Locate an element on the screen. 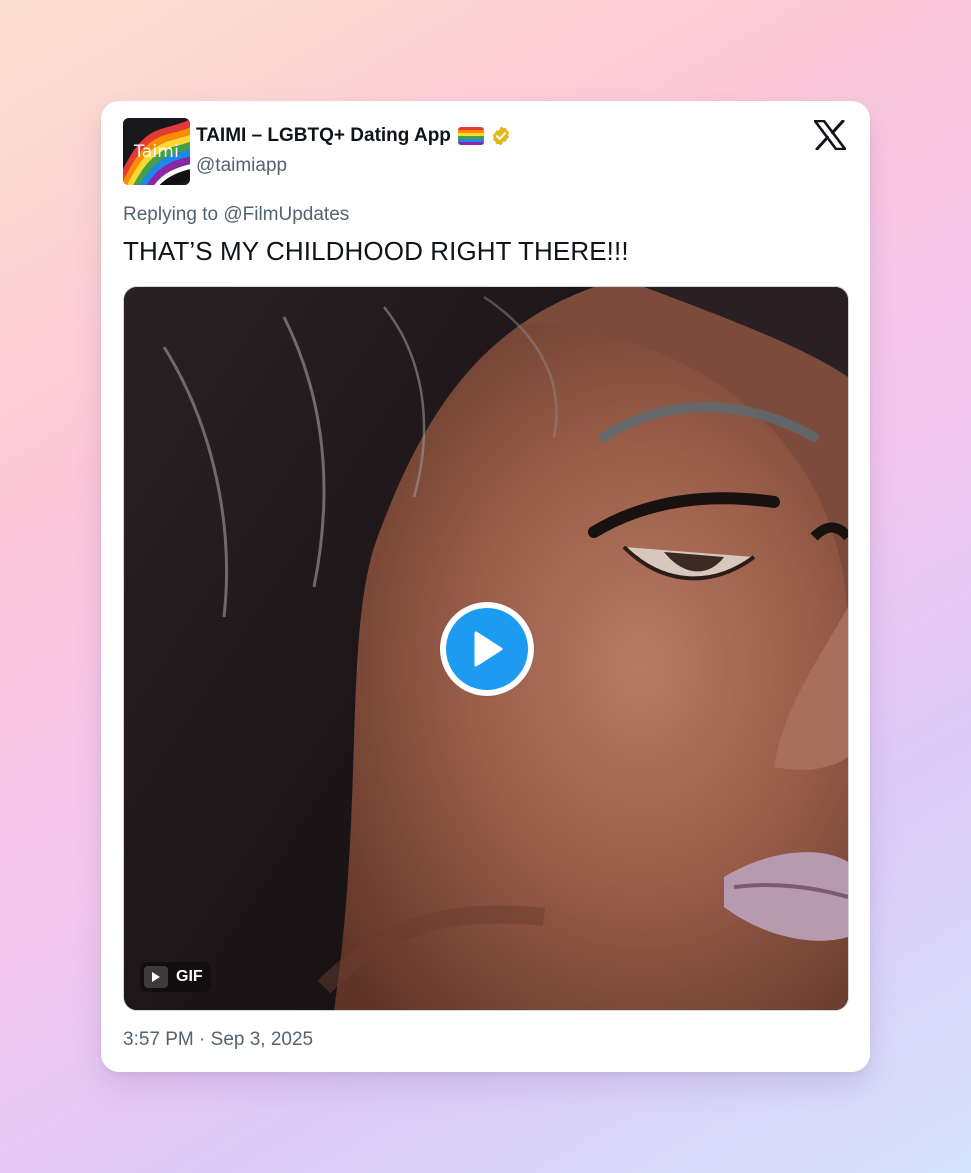  account-handle: @taimiapp is located at coordinates (241, 166).